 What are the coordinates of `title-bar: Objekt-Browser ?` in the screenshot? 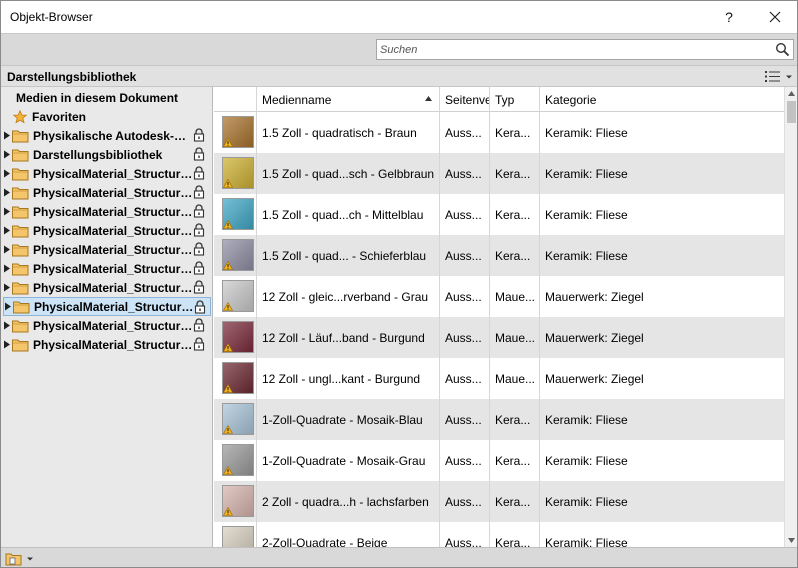 It's located at (399, 17).